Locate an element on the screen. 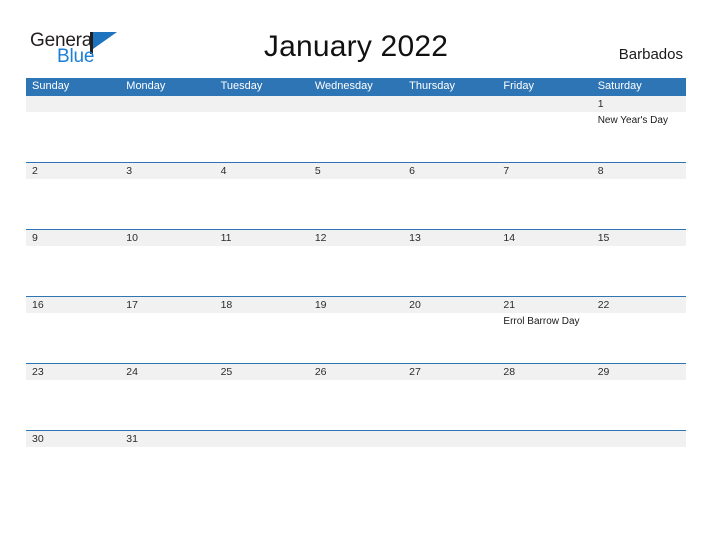 This screenshot has width=712, height=550. day-cell: 17 is located at coordinates (167, 330).